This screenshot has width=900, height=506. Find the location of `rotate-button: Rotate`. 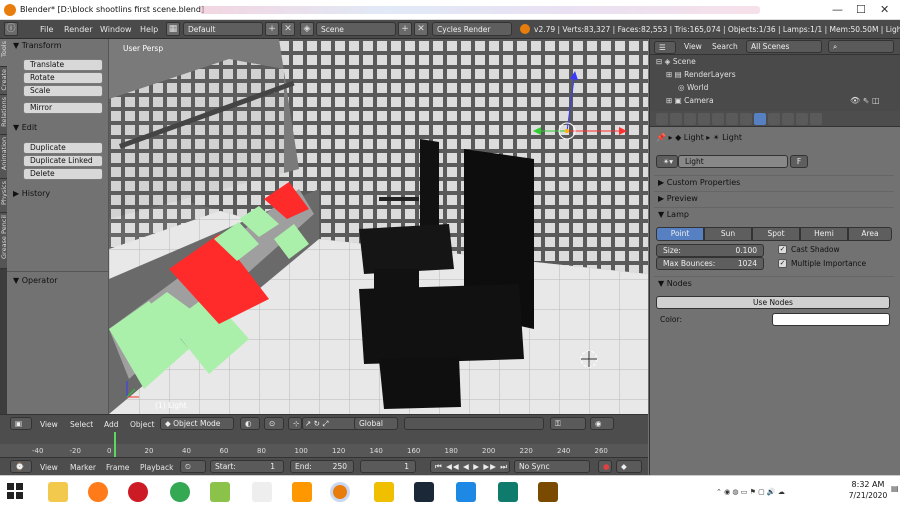

rotate-button: Rotate is located at coordinates (63, 78).